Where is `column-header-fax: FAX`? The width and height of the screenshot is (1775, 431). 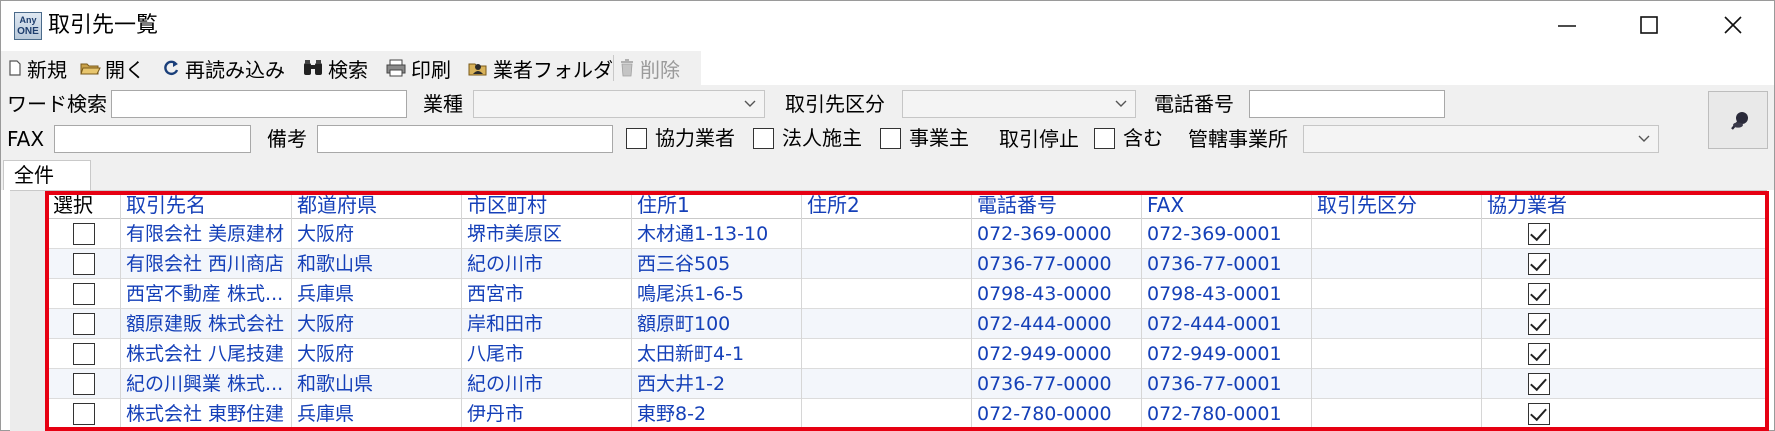
column-header-fax: FAX is located at coordinates (1227, 205).